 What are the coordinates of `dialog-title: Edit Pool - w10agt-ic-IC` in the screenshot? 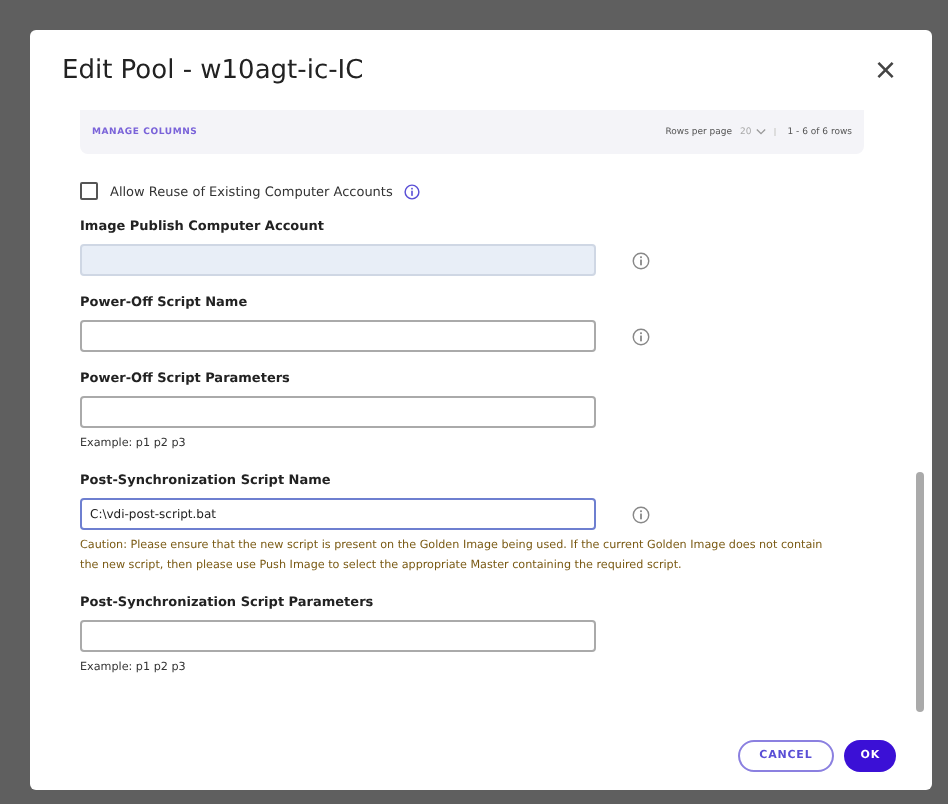 It's located at (213, 70).